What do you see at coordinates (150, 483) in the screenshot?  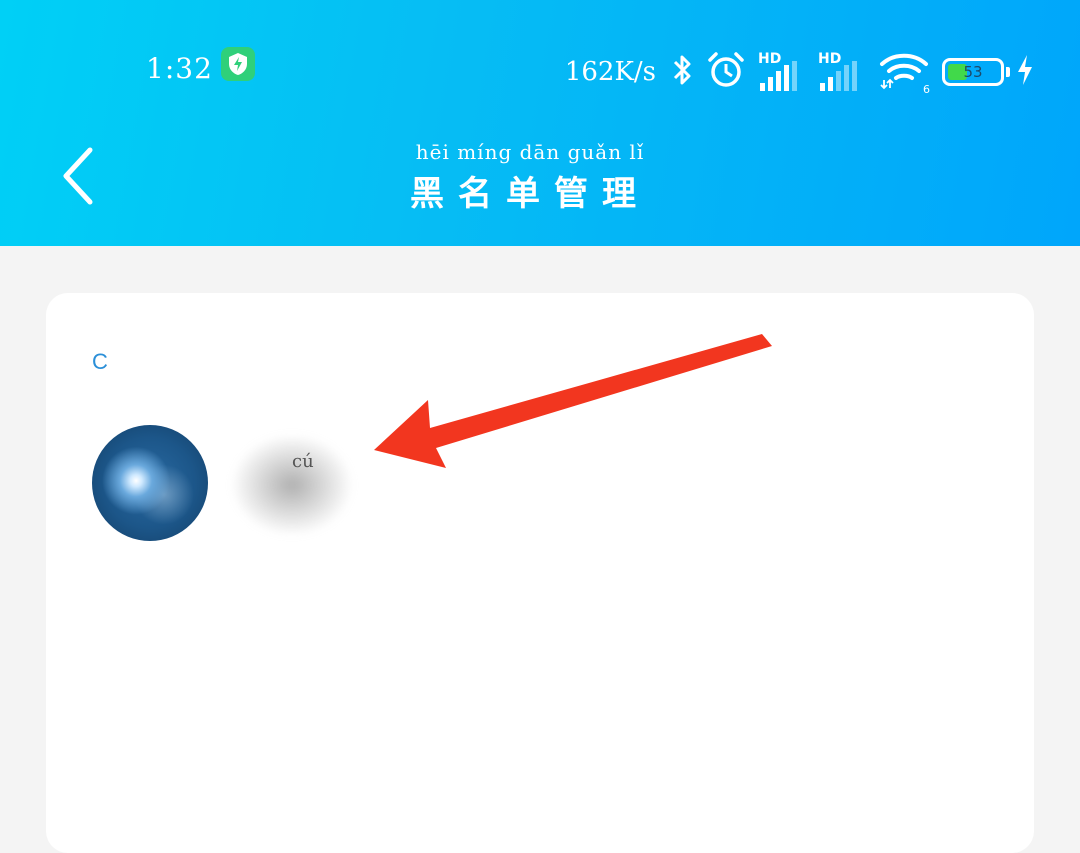 I see `avatar` at bounding box center [150, 483].